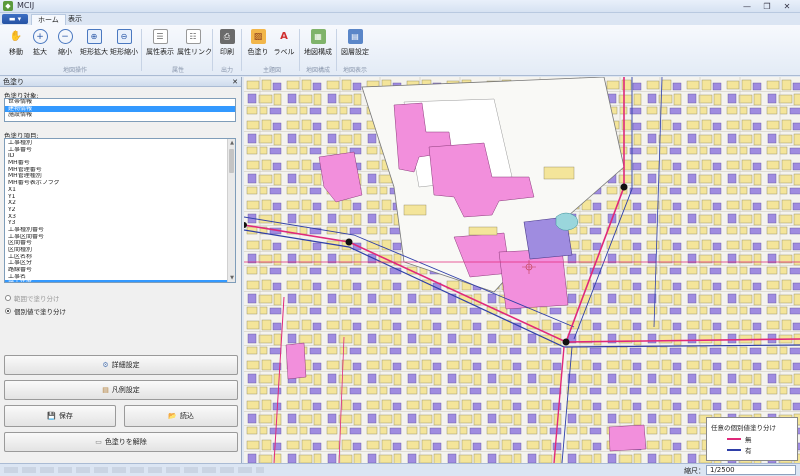 Image resolution: width=800 pixels, height=476 pixels. Describe the element at coordinates (16, 36) in the screenshot. I see `hand-icon: ✋` at that location.